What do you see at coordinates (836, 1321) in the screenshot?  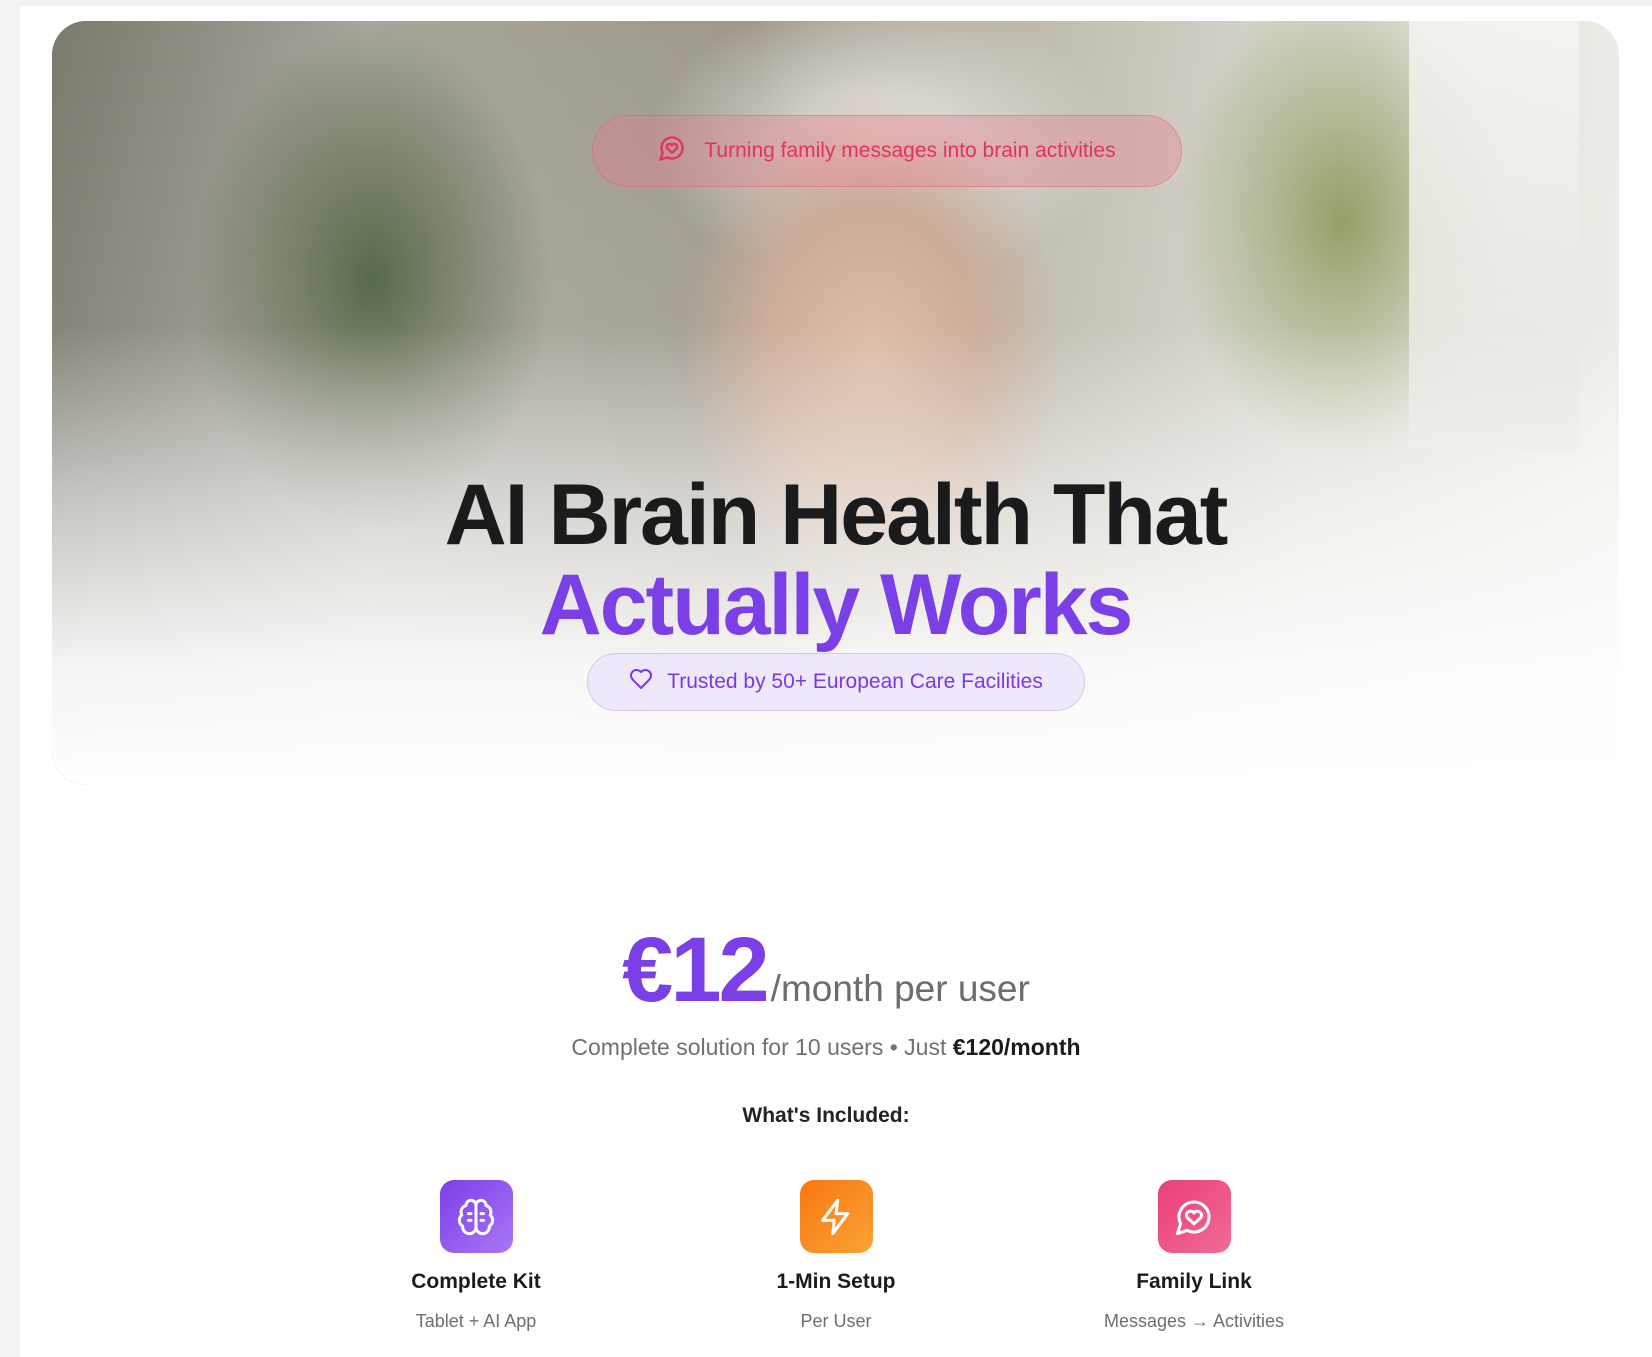 I see `feature-desc: Per User` at bounding box center [836, 1321].